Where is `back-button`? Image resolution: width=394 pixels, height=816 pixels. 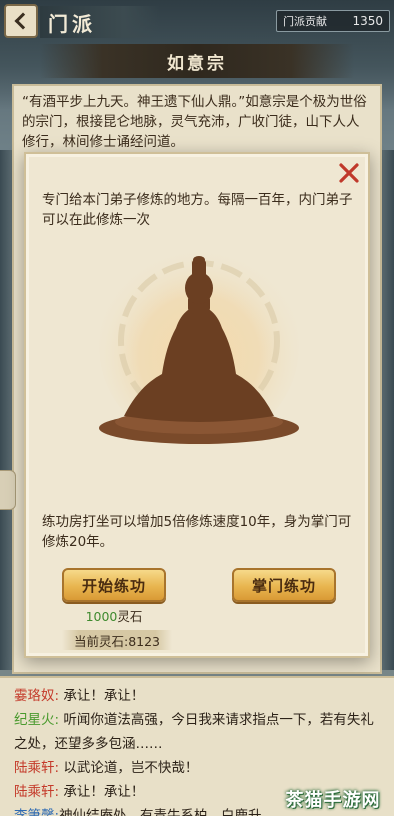 back-button is located at coordinates (21, 21).